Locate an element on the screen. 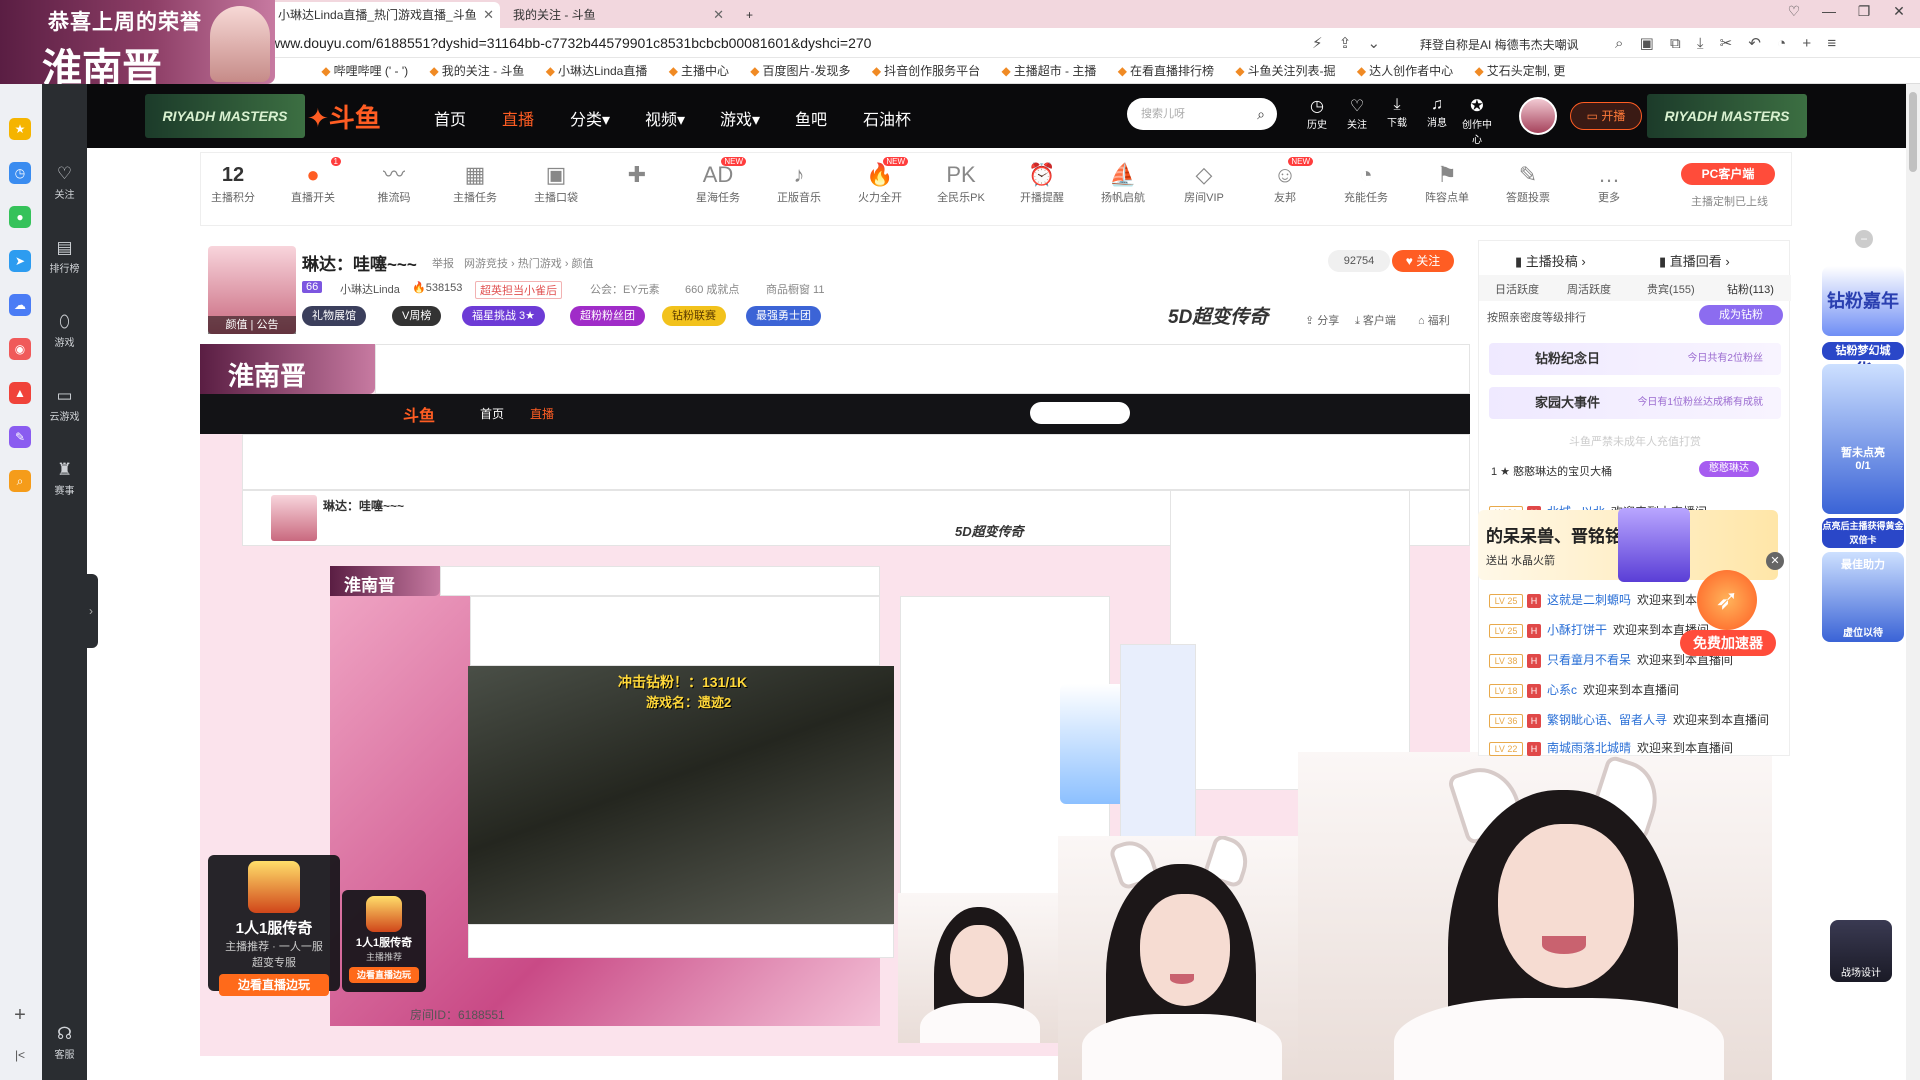 This screenshot has width=1920, height=1080. tab-weekly: 周活跃度 is located at coordinates (1589, 289).